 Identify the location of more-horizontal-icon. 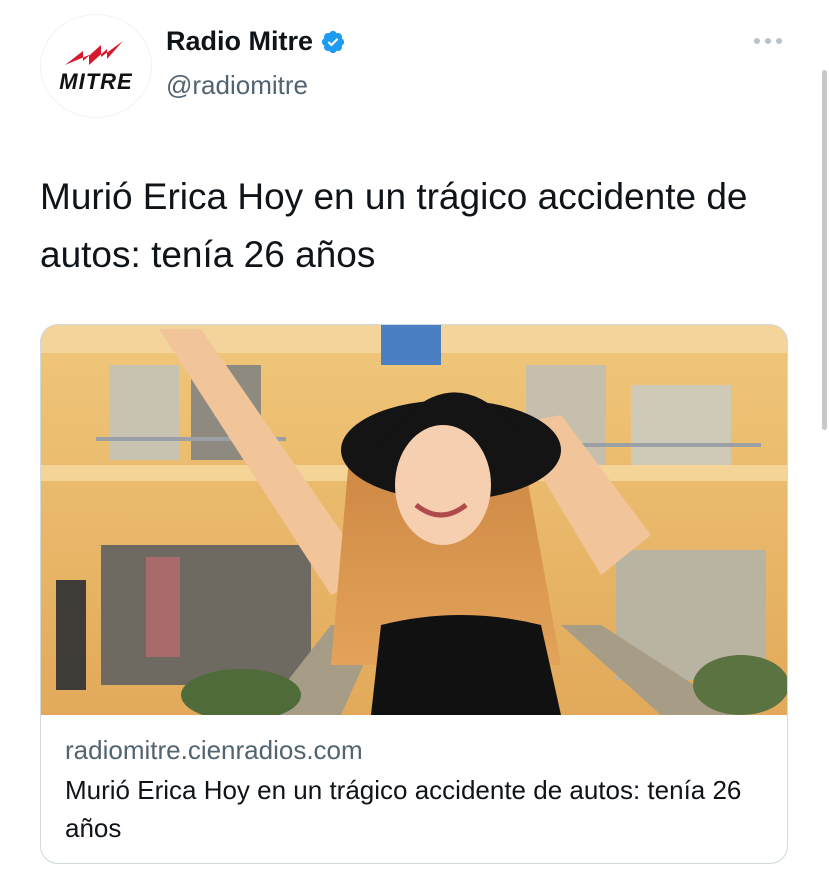
(768, 41).